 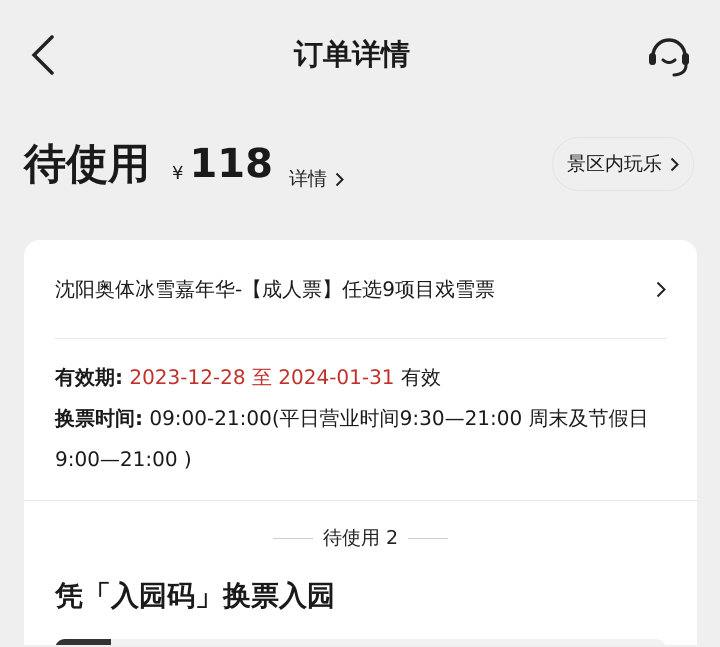 What do you see at coordinates (89, 377) in the screenshot?
I see `validity-label: 有效期:` at bounding box center [89, 377].